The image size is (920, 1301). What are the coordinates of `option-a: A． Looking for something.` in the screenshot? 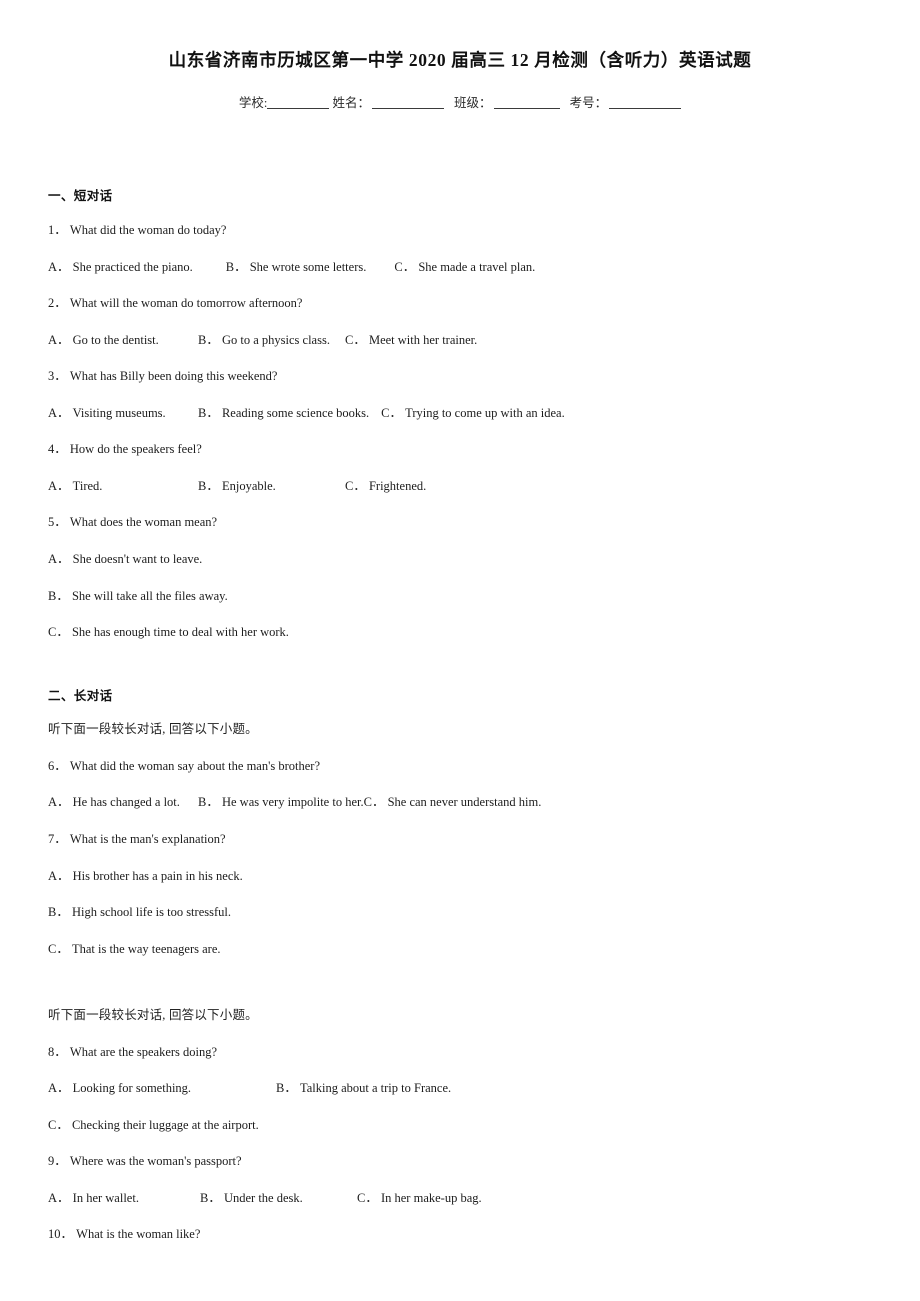 It's located at (162, 1086).